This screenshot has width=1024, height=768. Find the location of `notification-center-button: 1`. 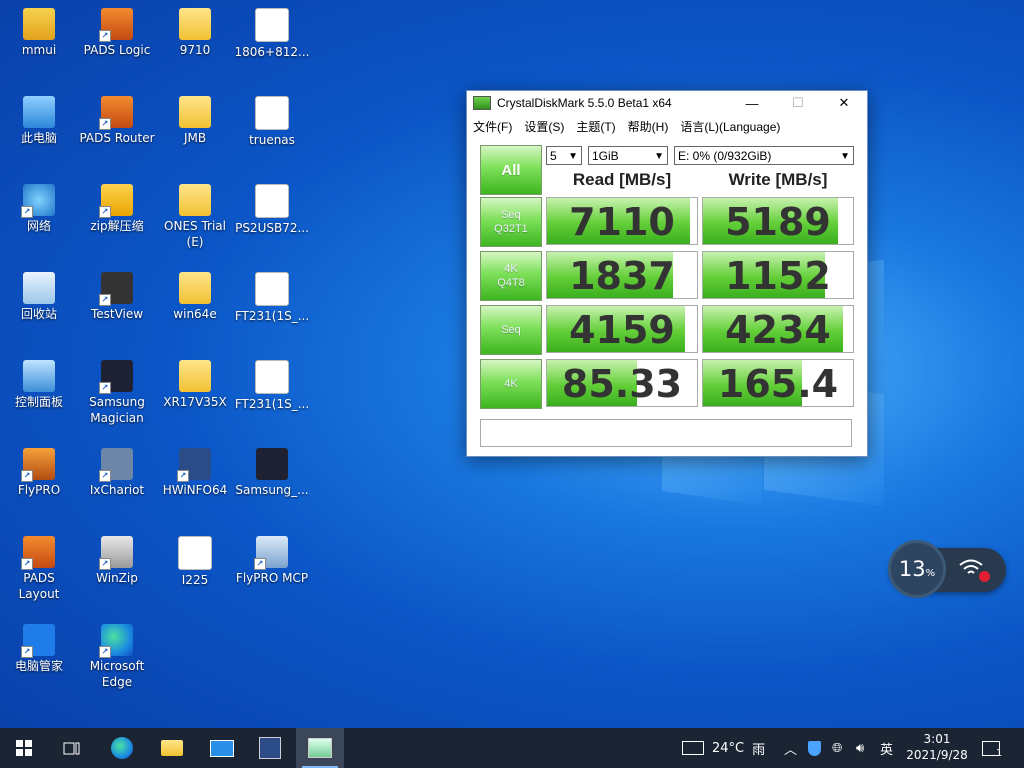

notification-center-button: 1 is located at coordinates (992, 748).